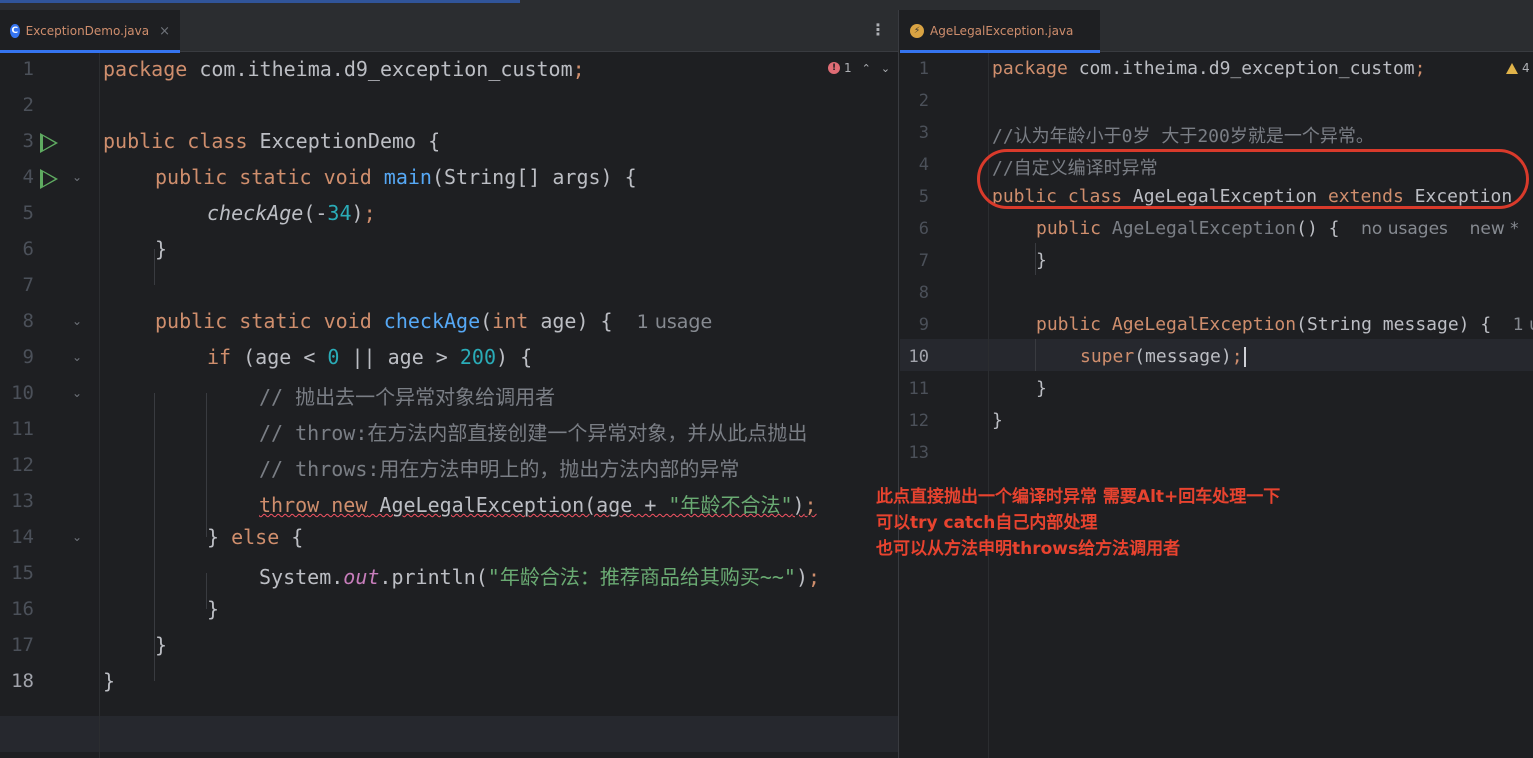 The height and width of the screenshot is (758, 1533). I want to click on line-number-current: 10, so click(918, 357).